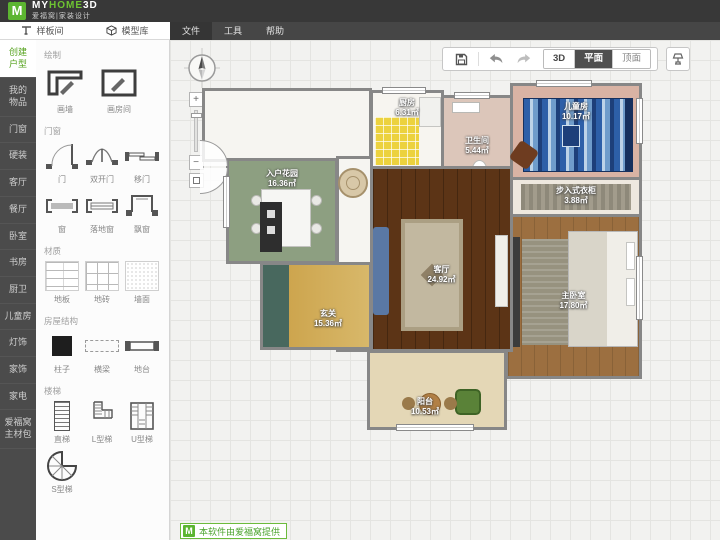  I want to click on brand-text: MYHOME3D 爱福窝|家装设计, so click(65, 10).